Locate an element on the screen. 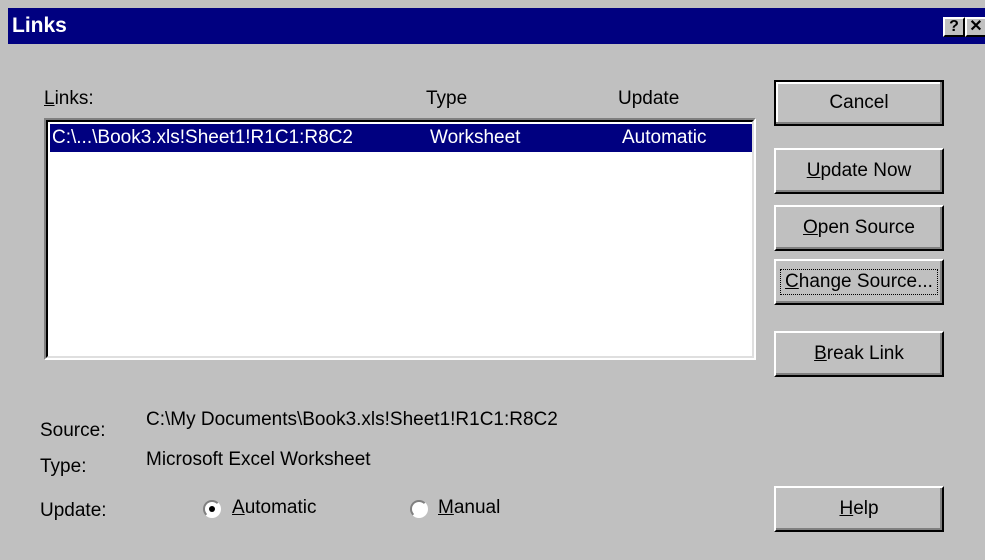 Image resolution: width=985 pixels, height=560 pixels. automatic-radio-label: Automatic is located at coordinates (274, 508).